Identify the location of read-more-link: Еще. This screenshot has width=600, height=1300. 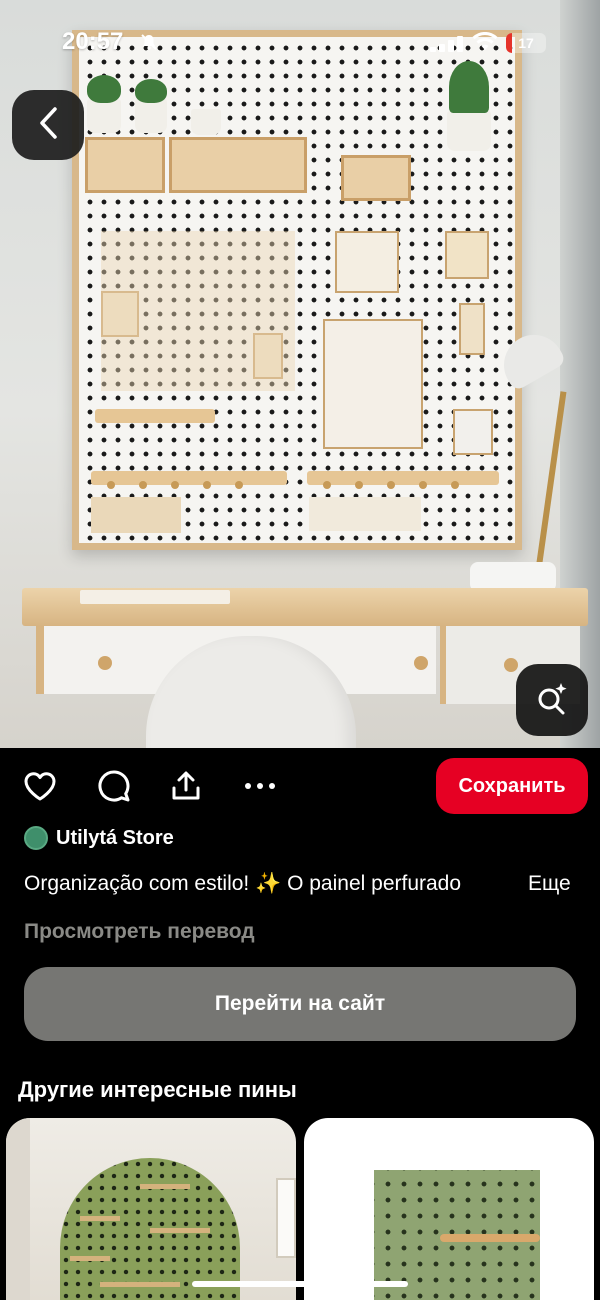
(549, 884).